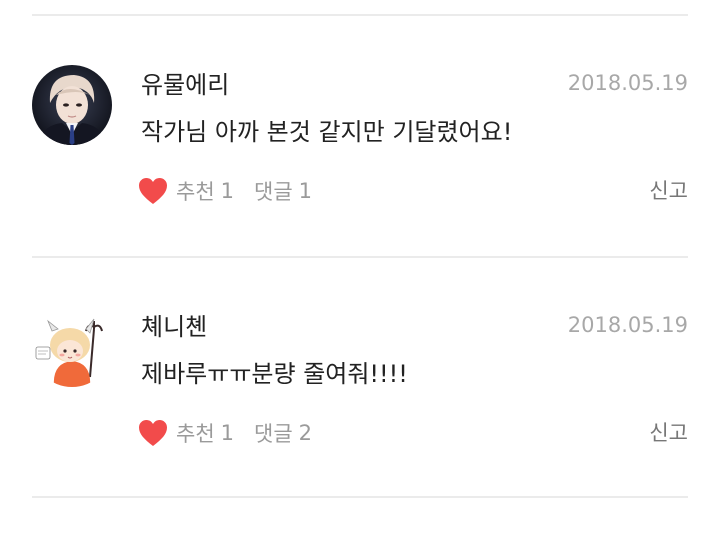 This screenshot has height=540, width=720. I want to click on avatar-photo, so click(72, 105).